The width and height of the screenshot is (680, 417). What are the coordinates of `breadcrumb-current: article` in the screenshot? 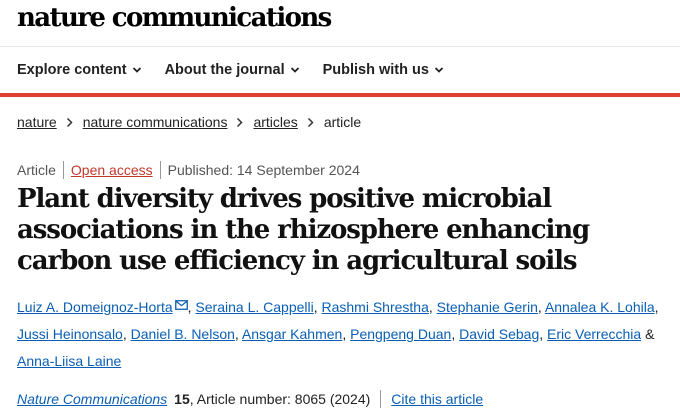 It's located at (342, 122).